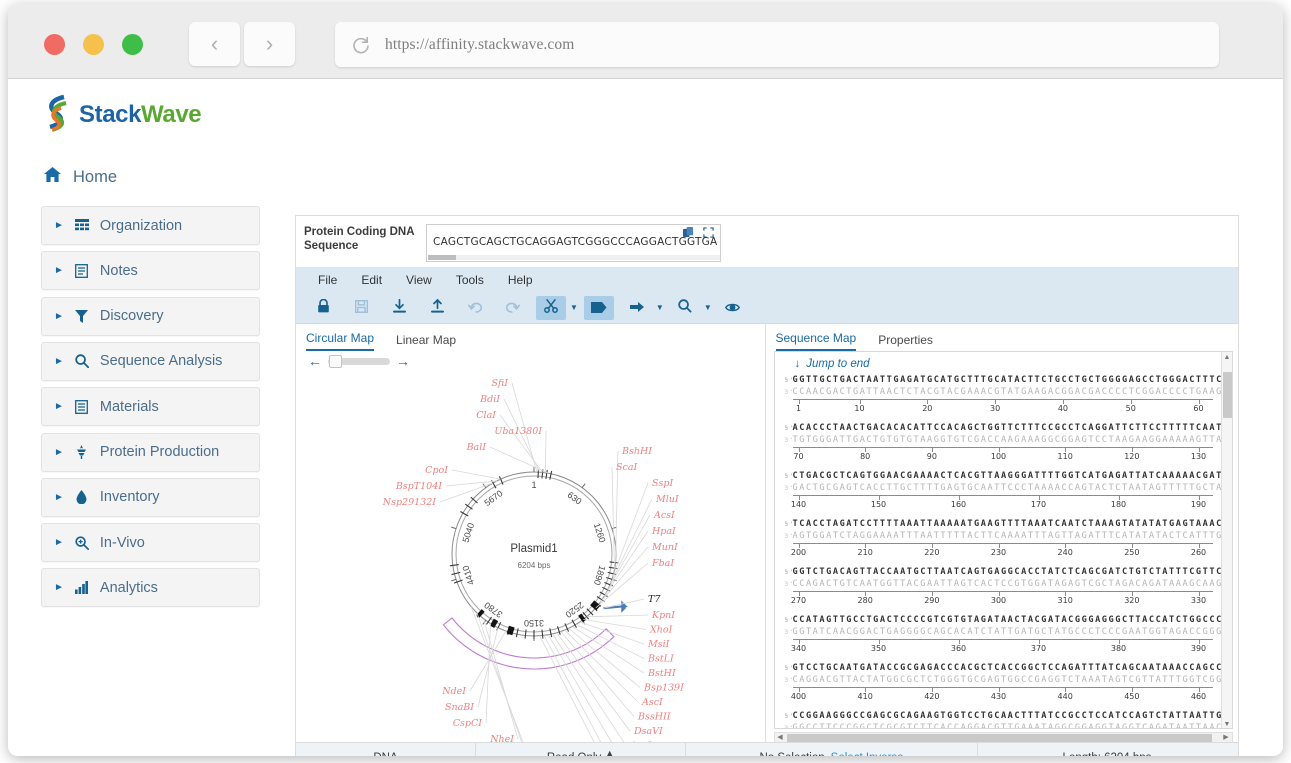  I want to click on plasmid-enzyme-label: CspCI, so click(467, 723).